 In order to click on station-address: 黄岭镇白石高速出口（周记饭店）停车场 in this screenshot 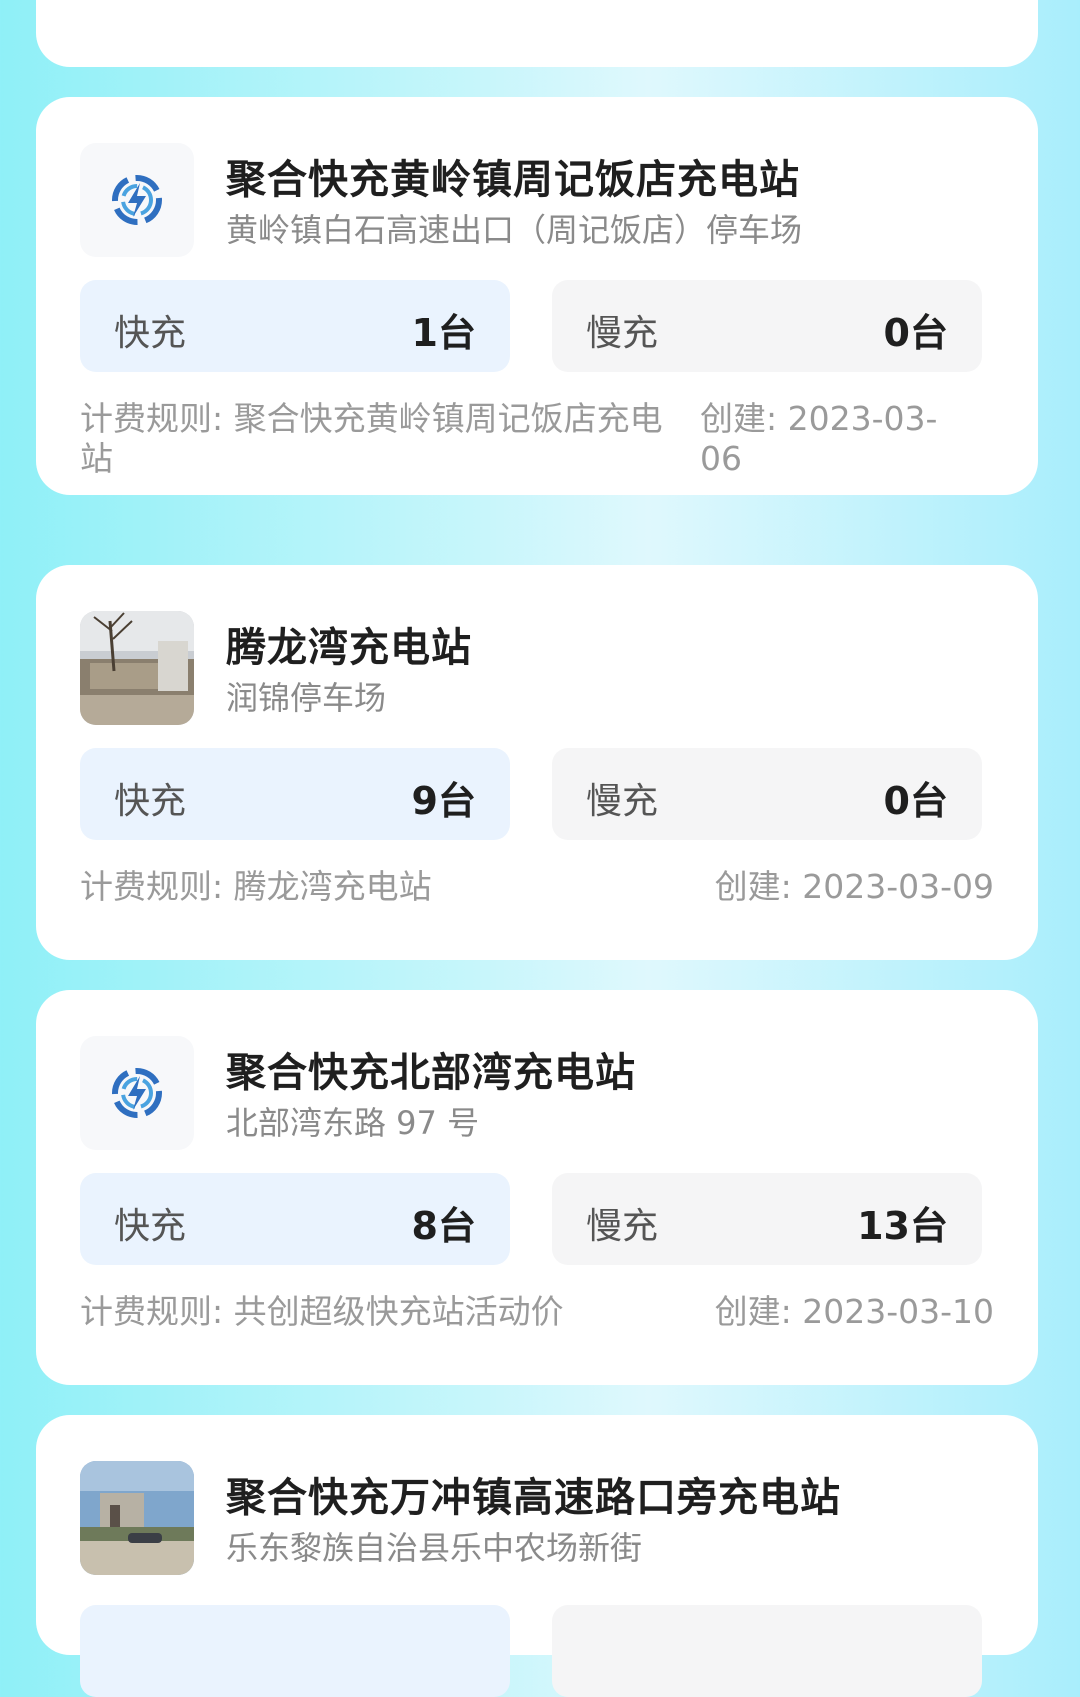, I will do `click(514, 230)`.